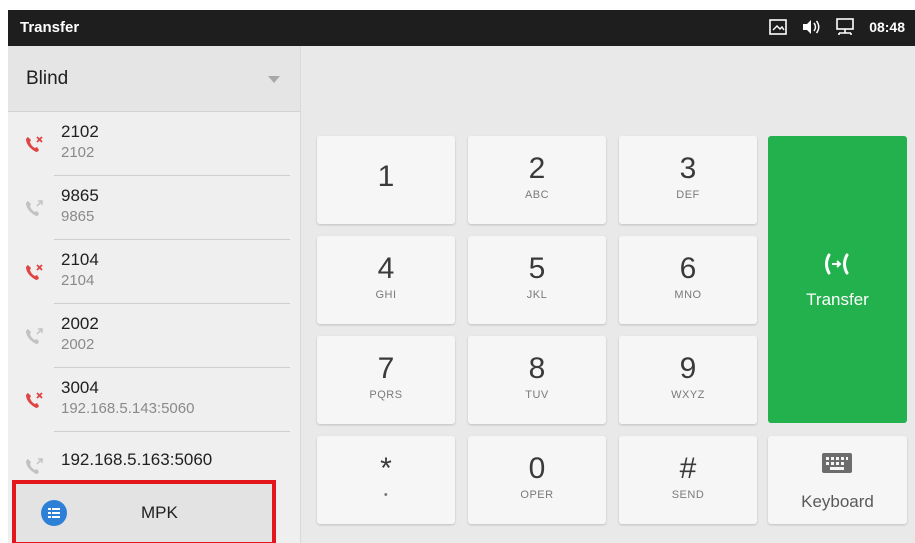  What do you see at coordinates (688, 468) in the screenshot?
I see `key-digit: #` at bounding box center [688, 468].